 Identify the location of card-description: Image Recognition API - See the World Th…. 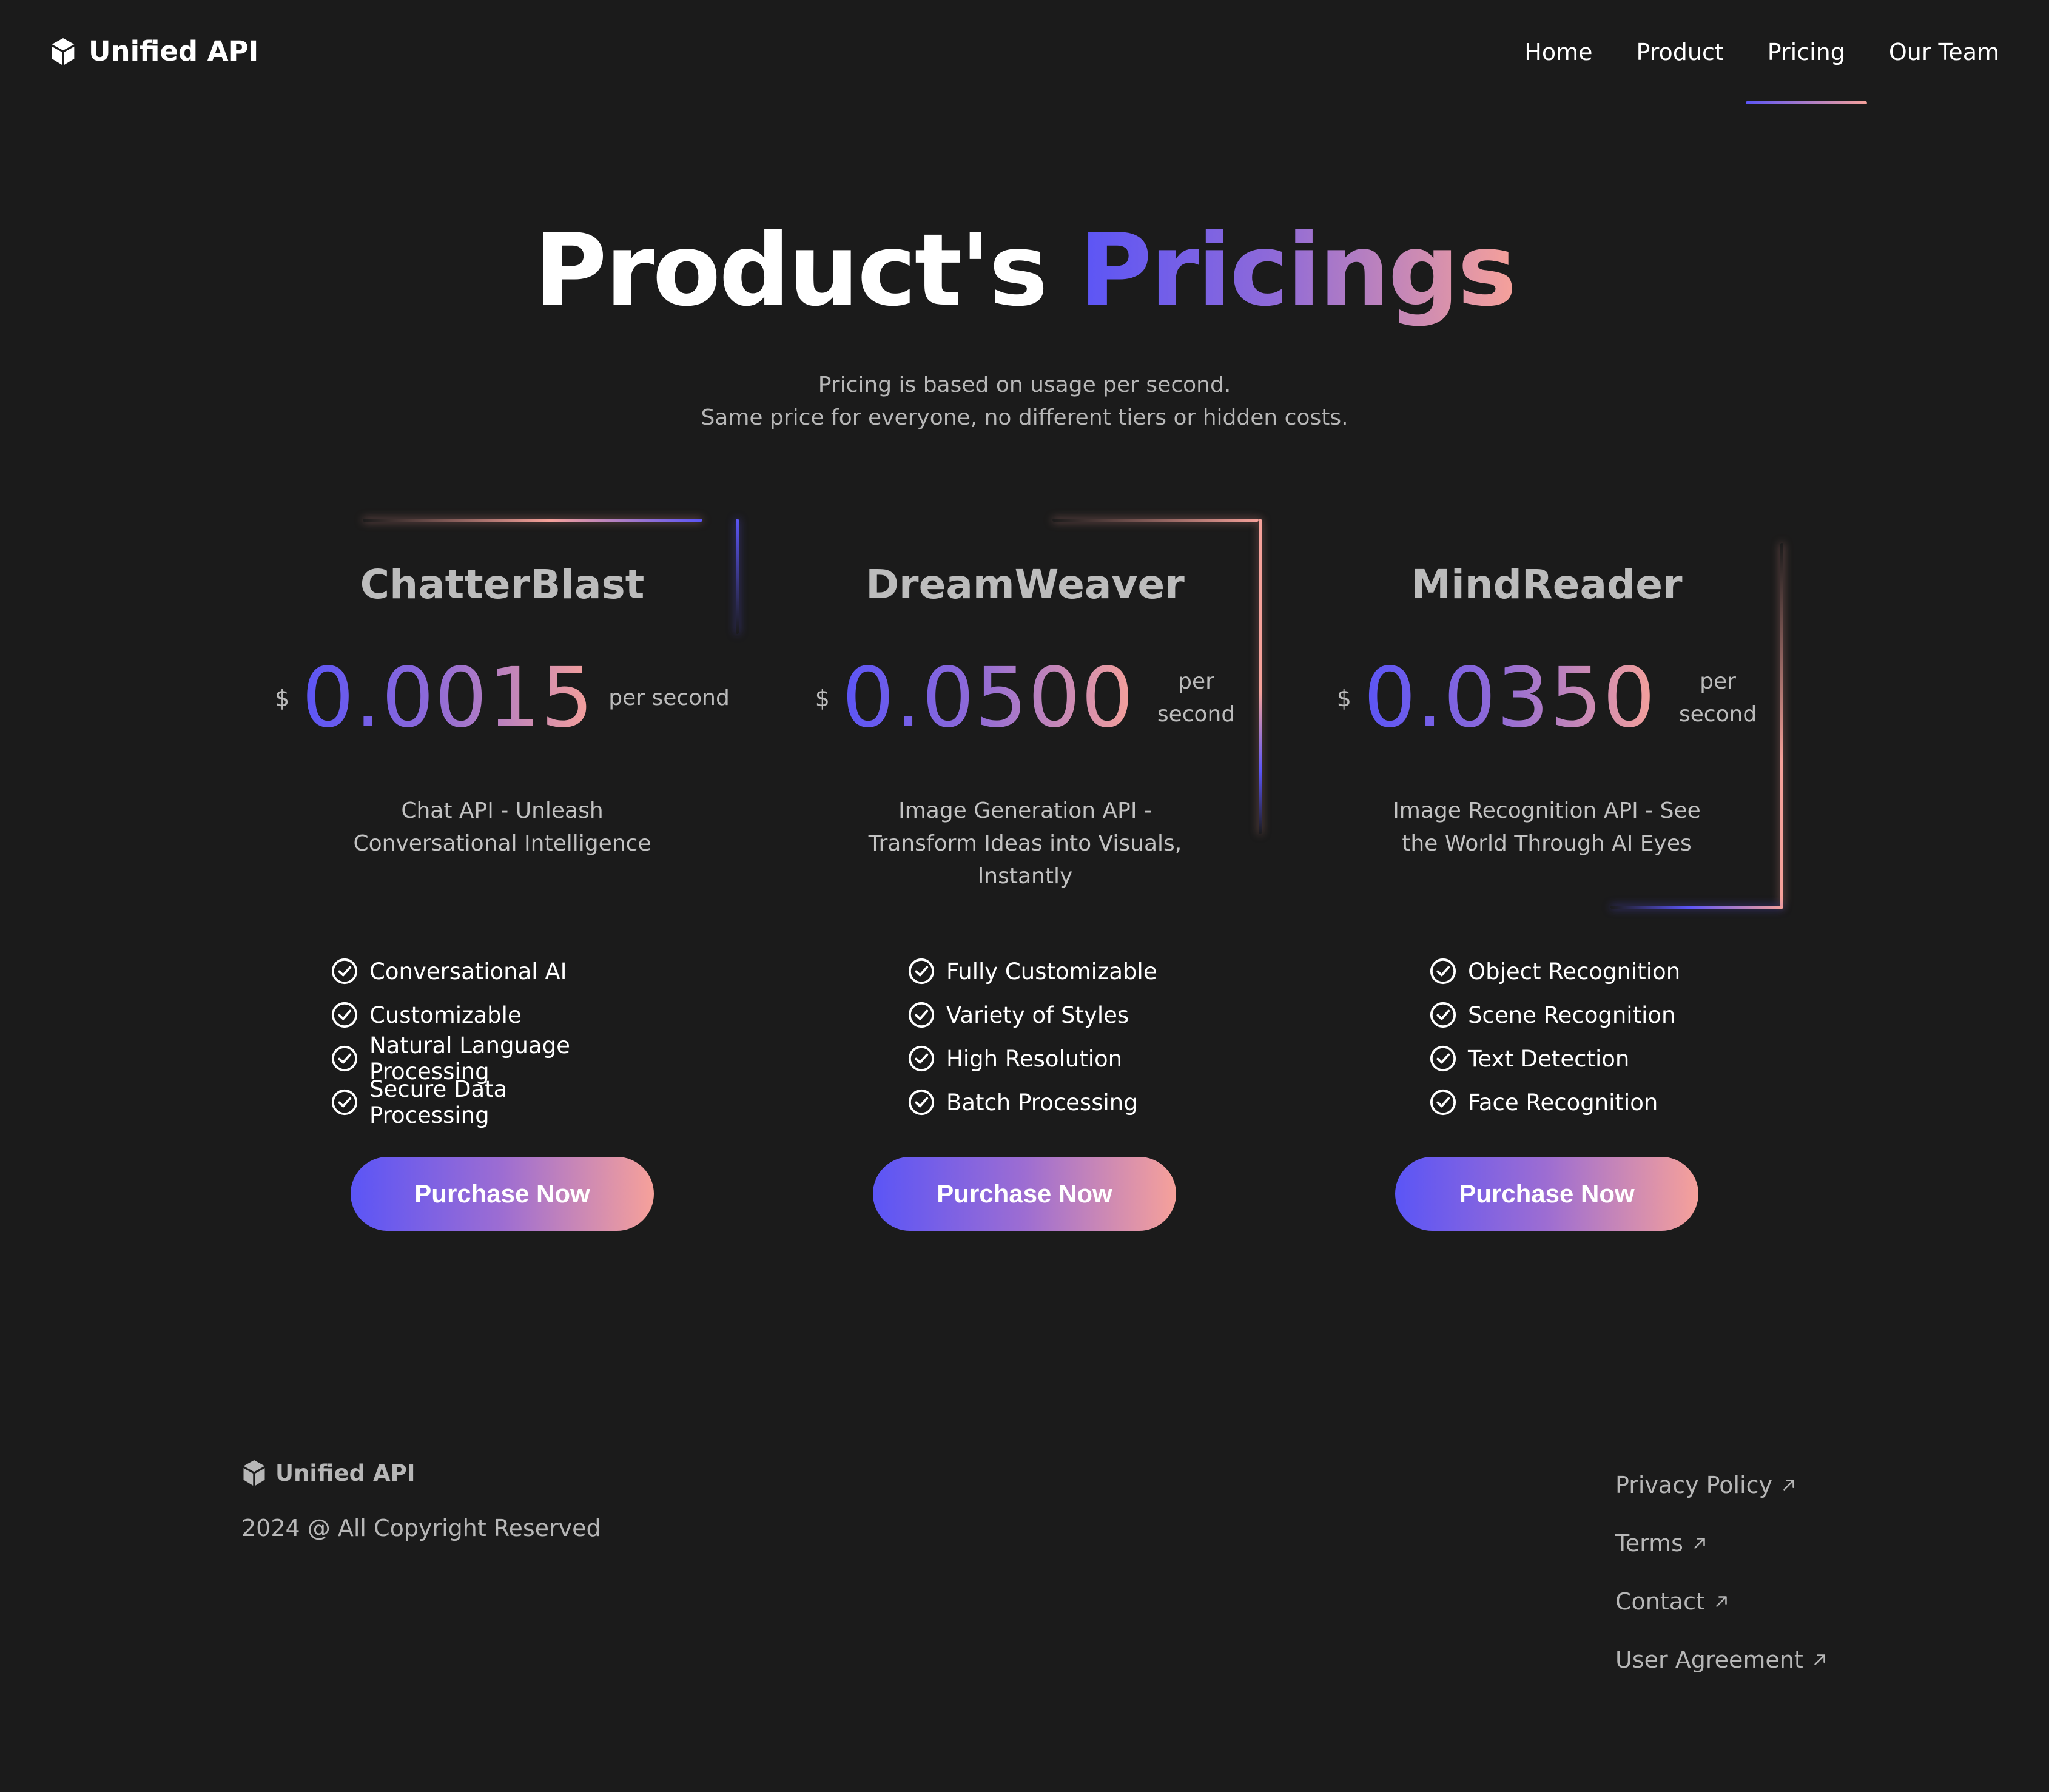
(1547, 827).